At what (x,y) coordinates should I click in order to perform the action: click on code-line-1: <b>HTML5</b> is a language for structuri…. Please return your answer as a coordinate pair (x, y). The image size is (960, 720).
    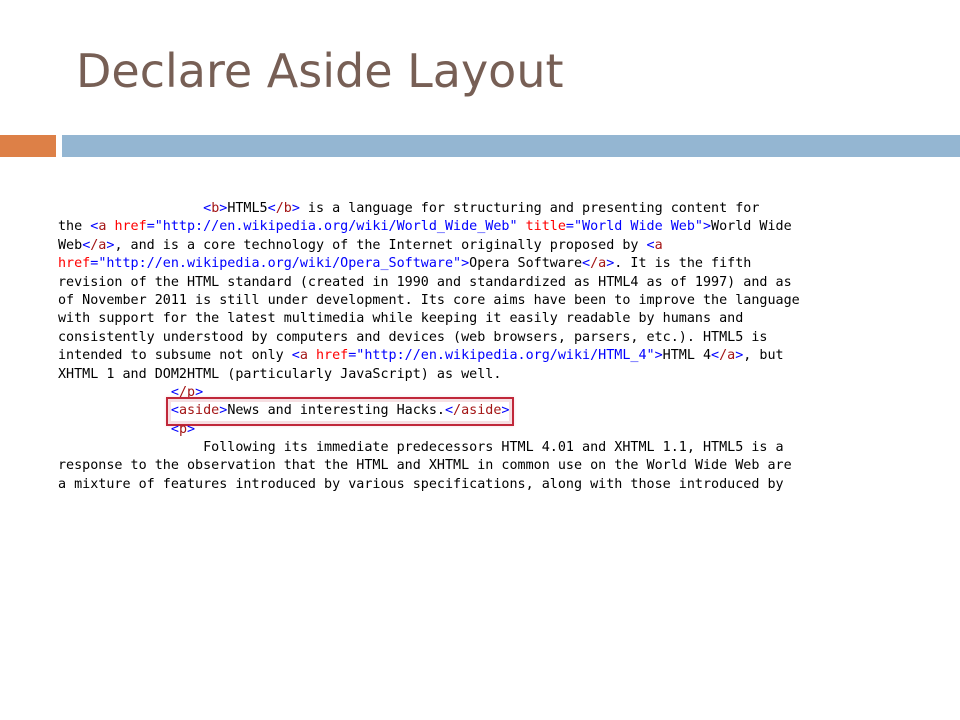
    Looking at the image, I should click on (481, 208).